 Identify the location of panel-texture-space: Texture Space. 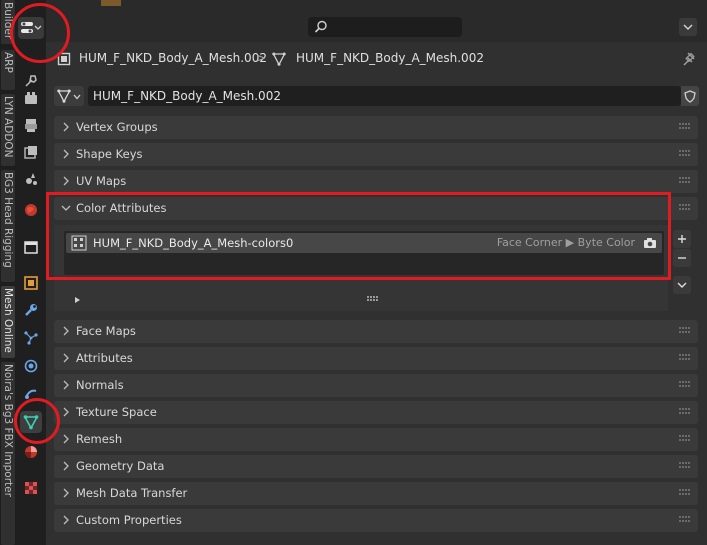
(376, 412).